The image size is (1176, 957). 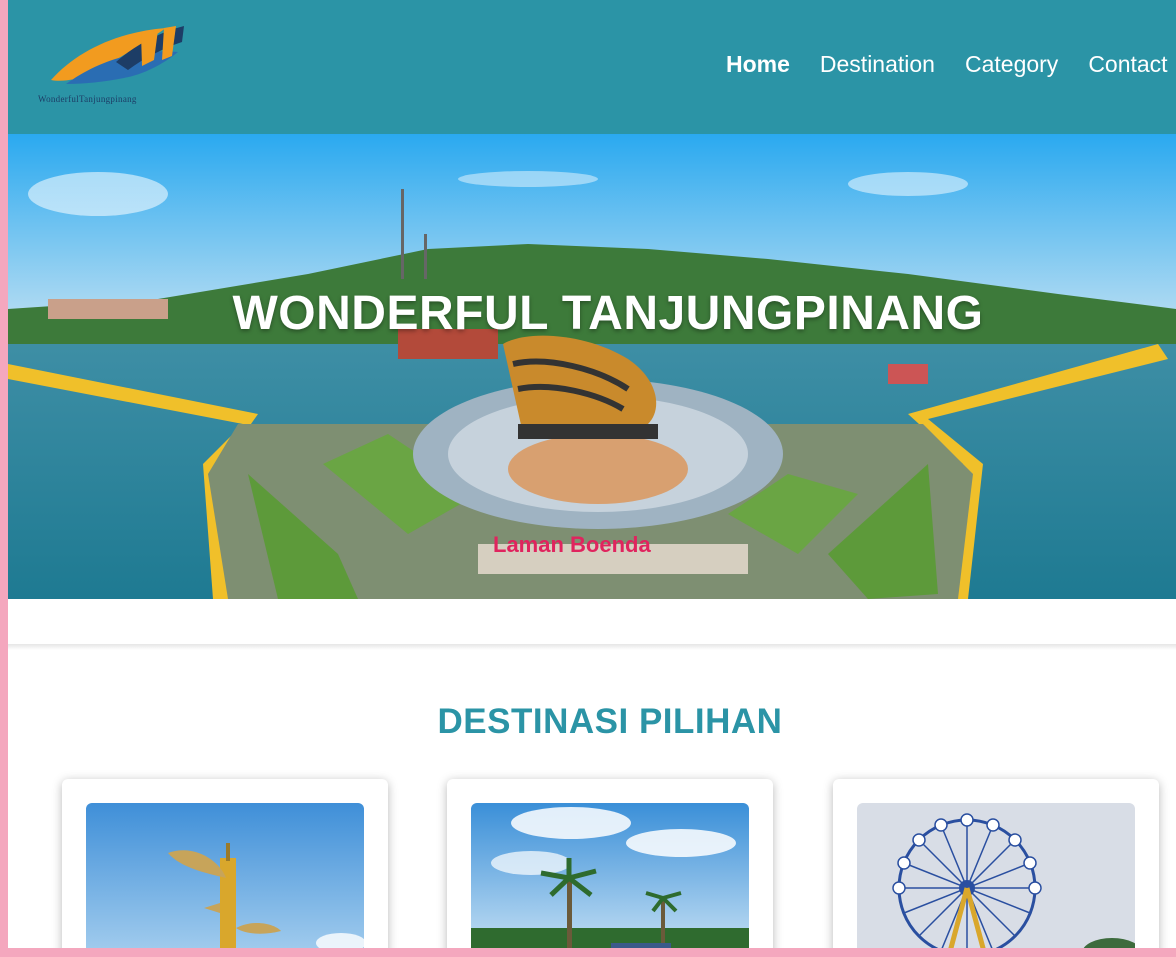 I want to click on main-nav: Home Destination Category Contact, so click(x=951, y=64).